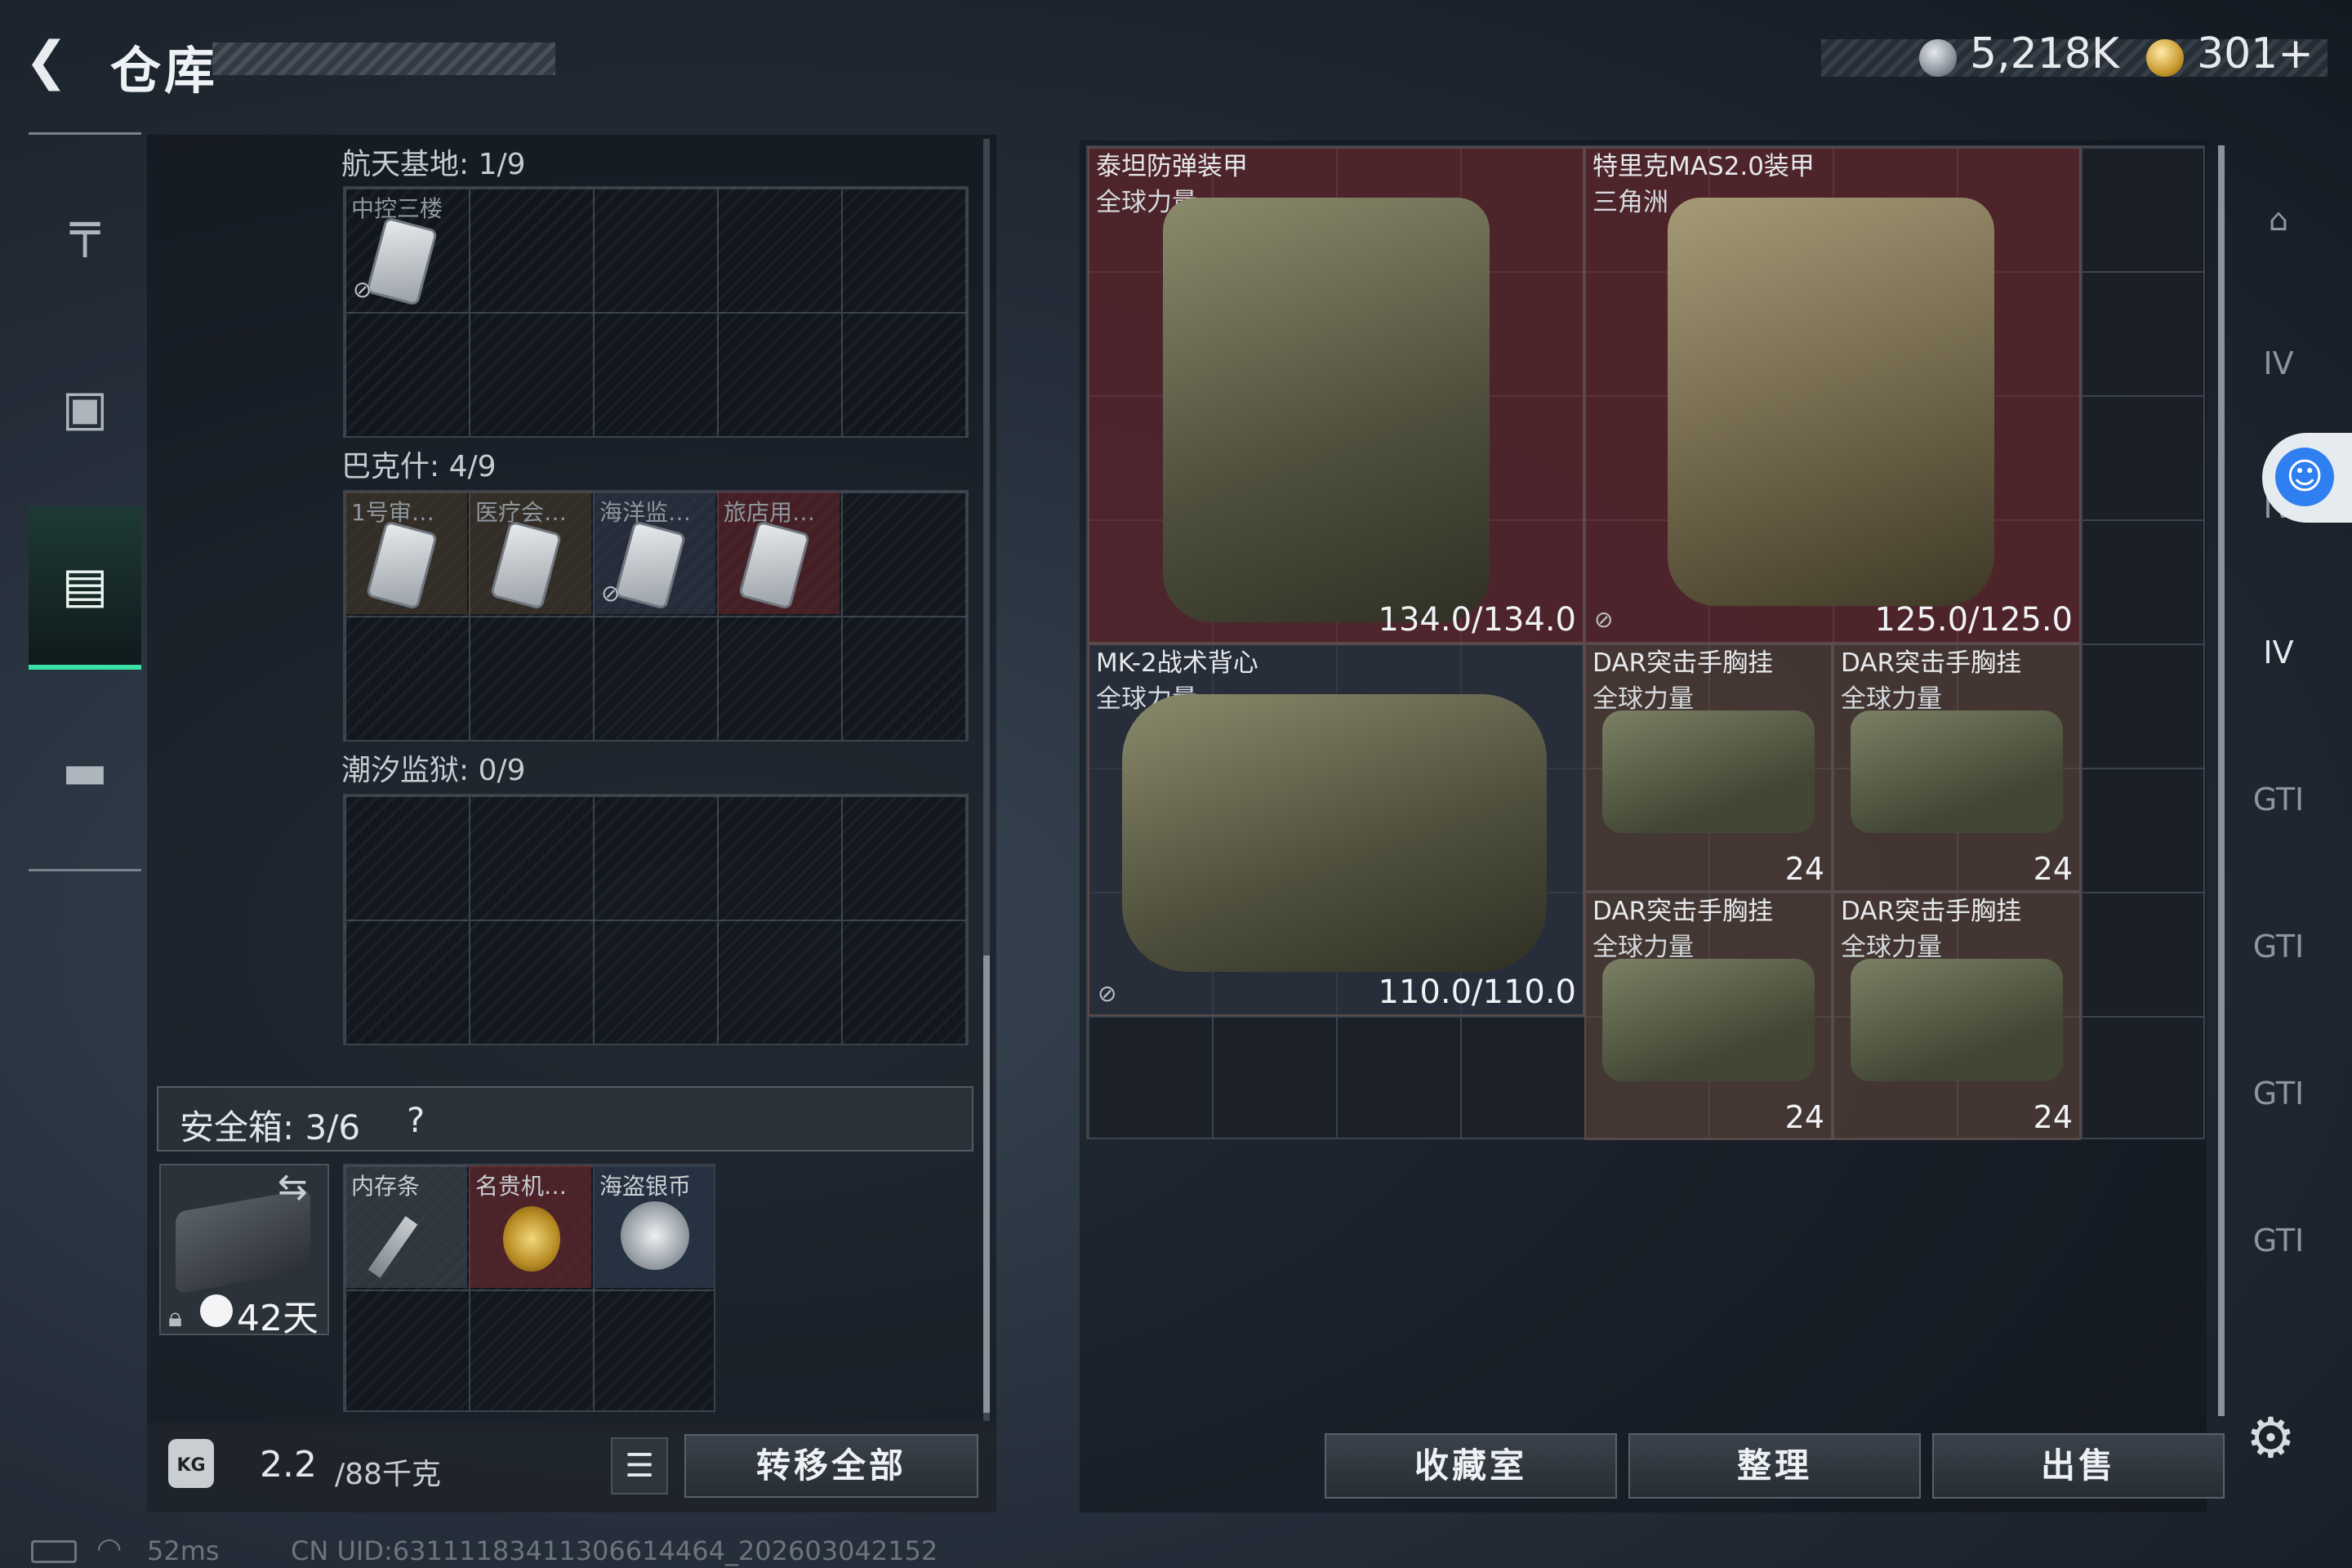  Describe the element at coordinates (2278, 946) in the screenshot. I see `filter-rig-gti-alt-icon: GTI` at that location.